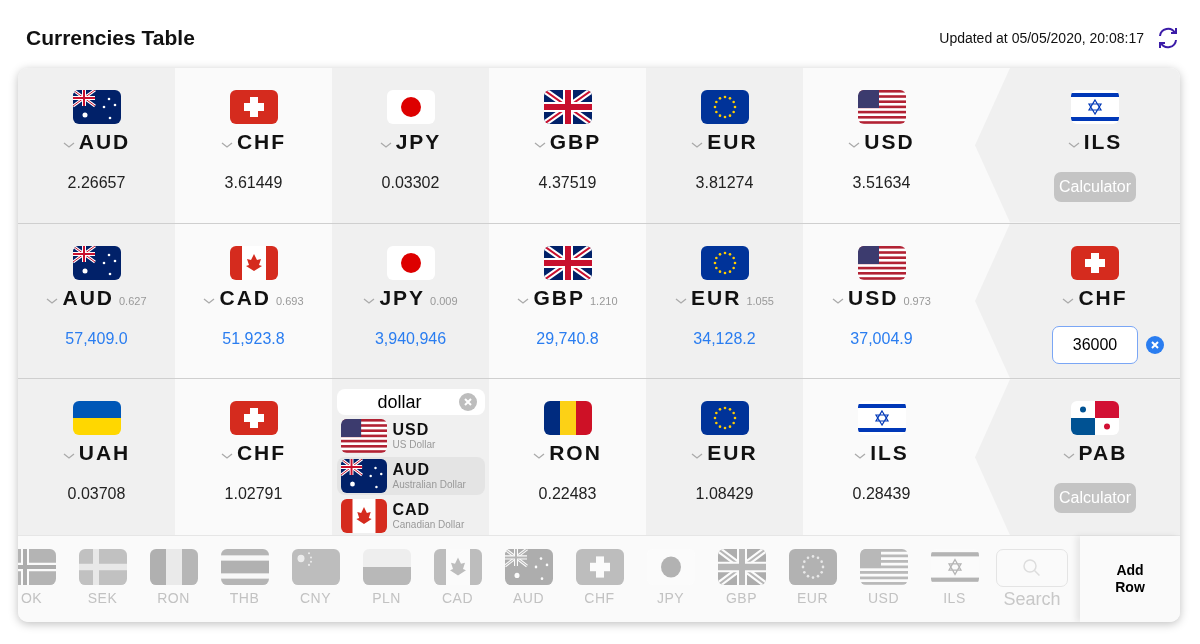 The height and width of the screenshot is (644, 1200). Describe the element at coordinates (410, 516) in the screenshot. I see `currency-option: CAD Canadian Dollar` at that location.